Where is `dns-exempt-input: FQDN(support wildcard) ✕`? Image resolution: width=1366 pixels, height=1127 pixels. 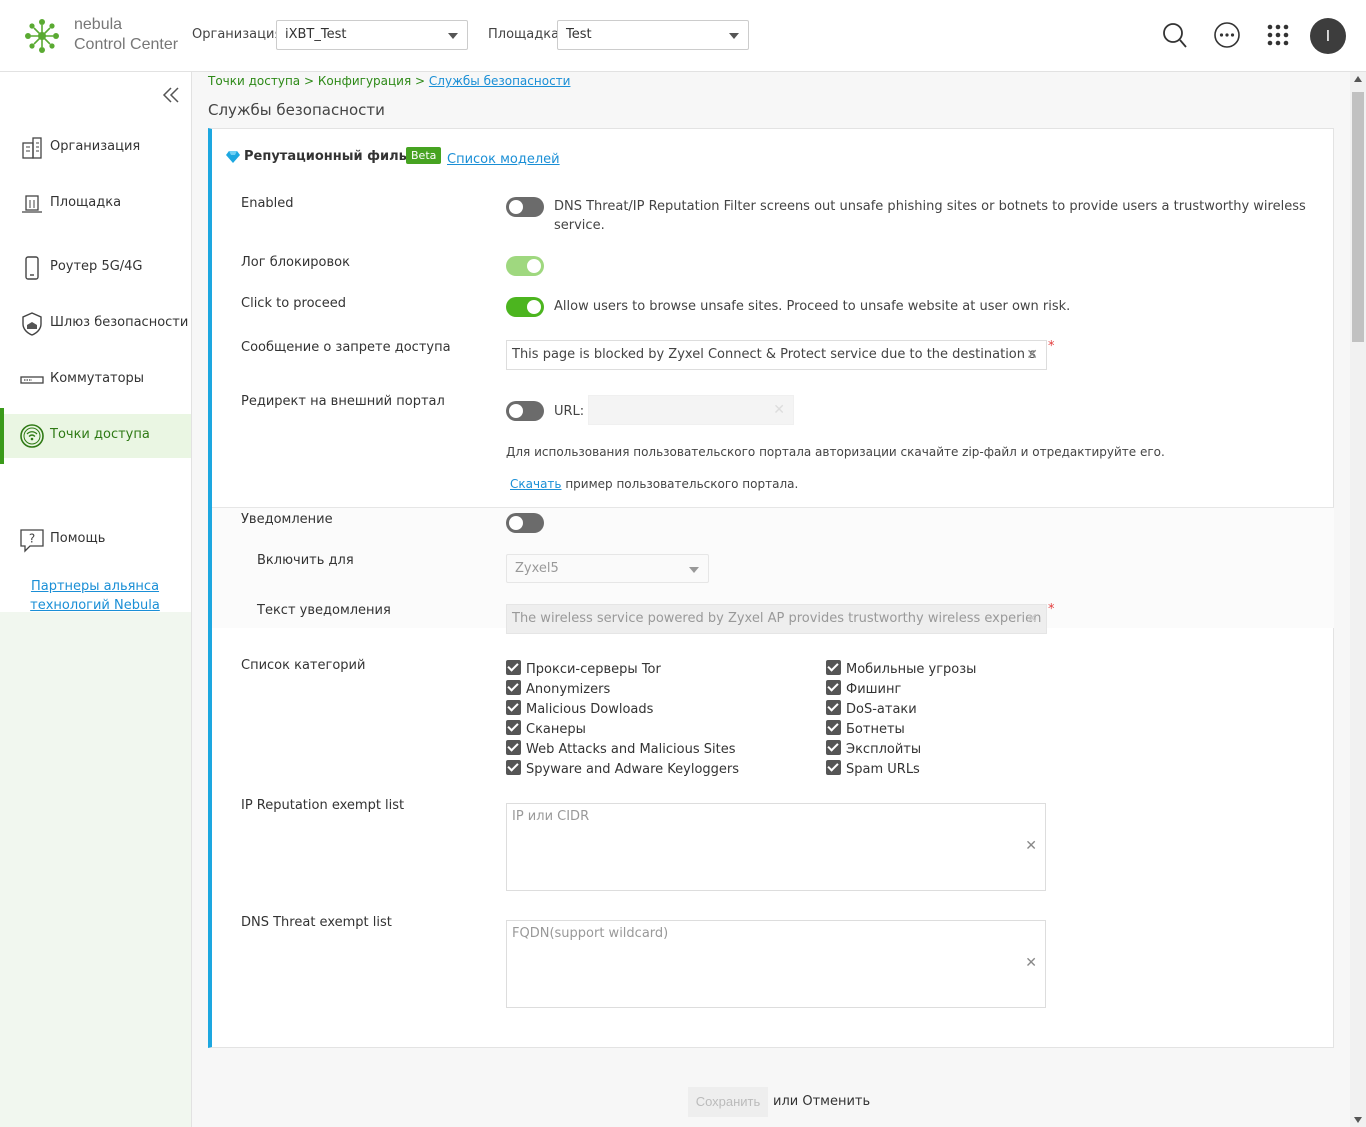
dns-exempt-input: FQDN(support wildcard) ✕ is located at coordinates (776, 964).